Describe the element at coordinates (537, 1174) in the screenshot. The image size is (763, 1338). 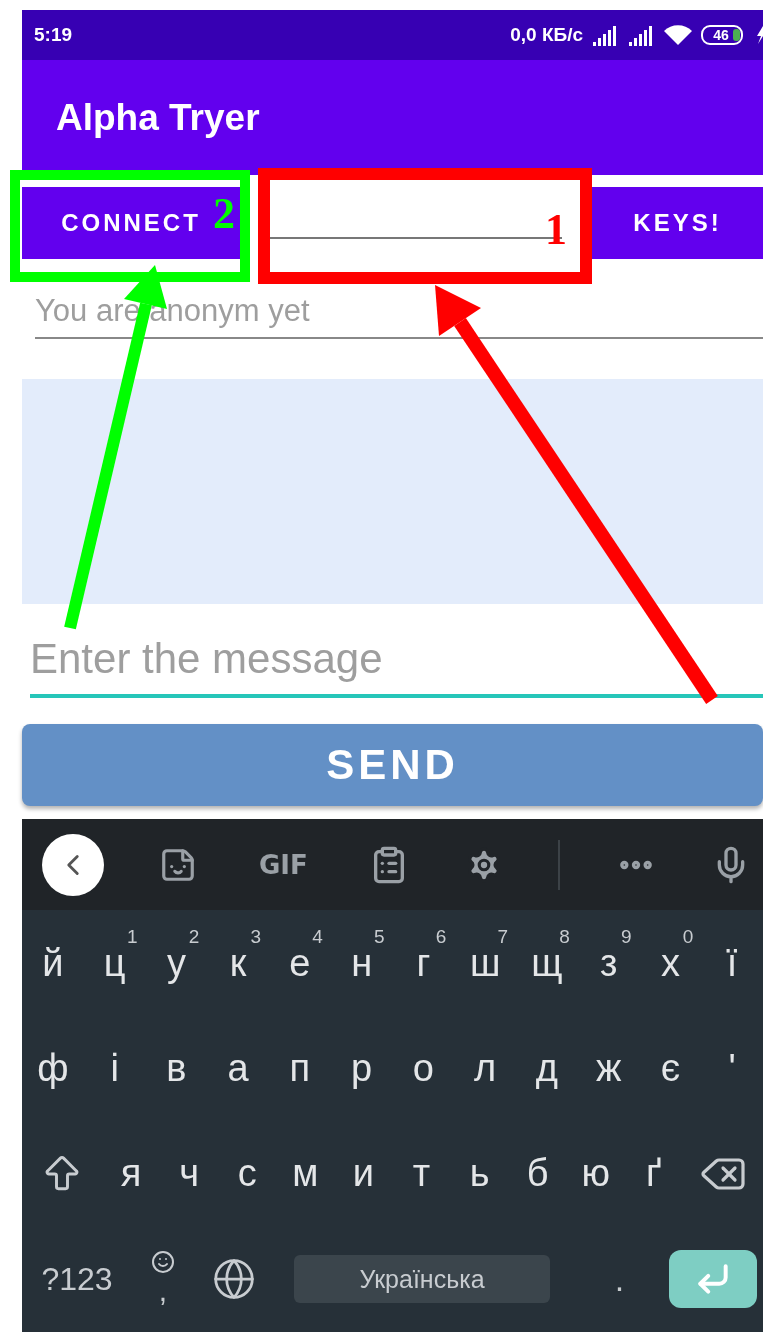
I see `keyboard-key: б` at that location.